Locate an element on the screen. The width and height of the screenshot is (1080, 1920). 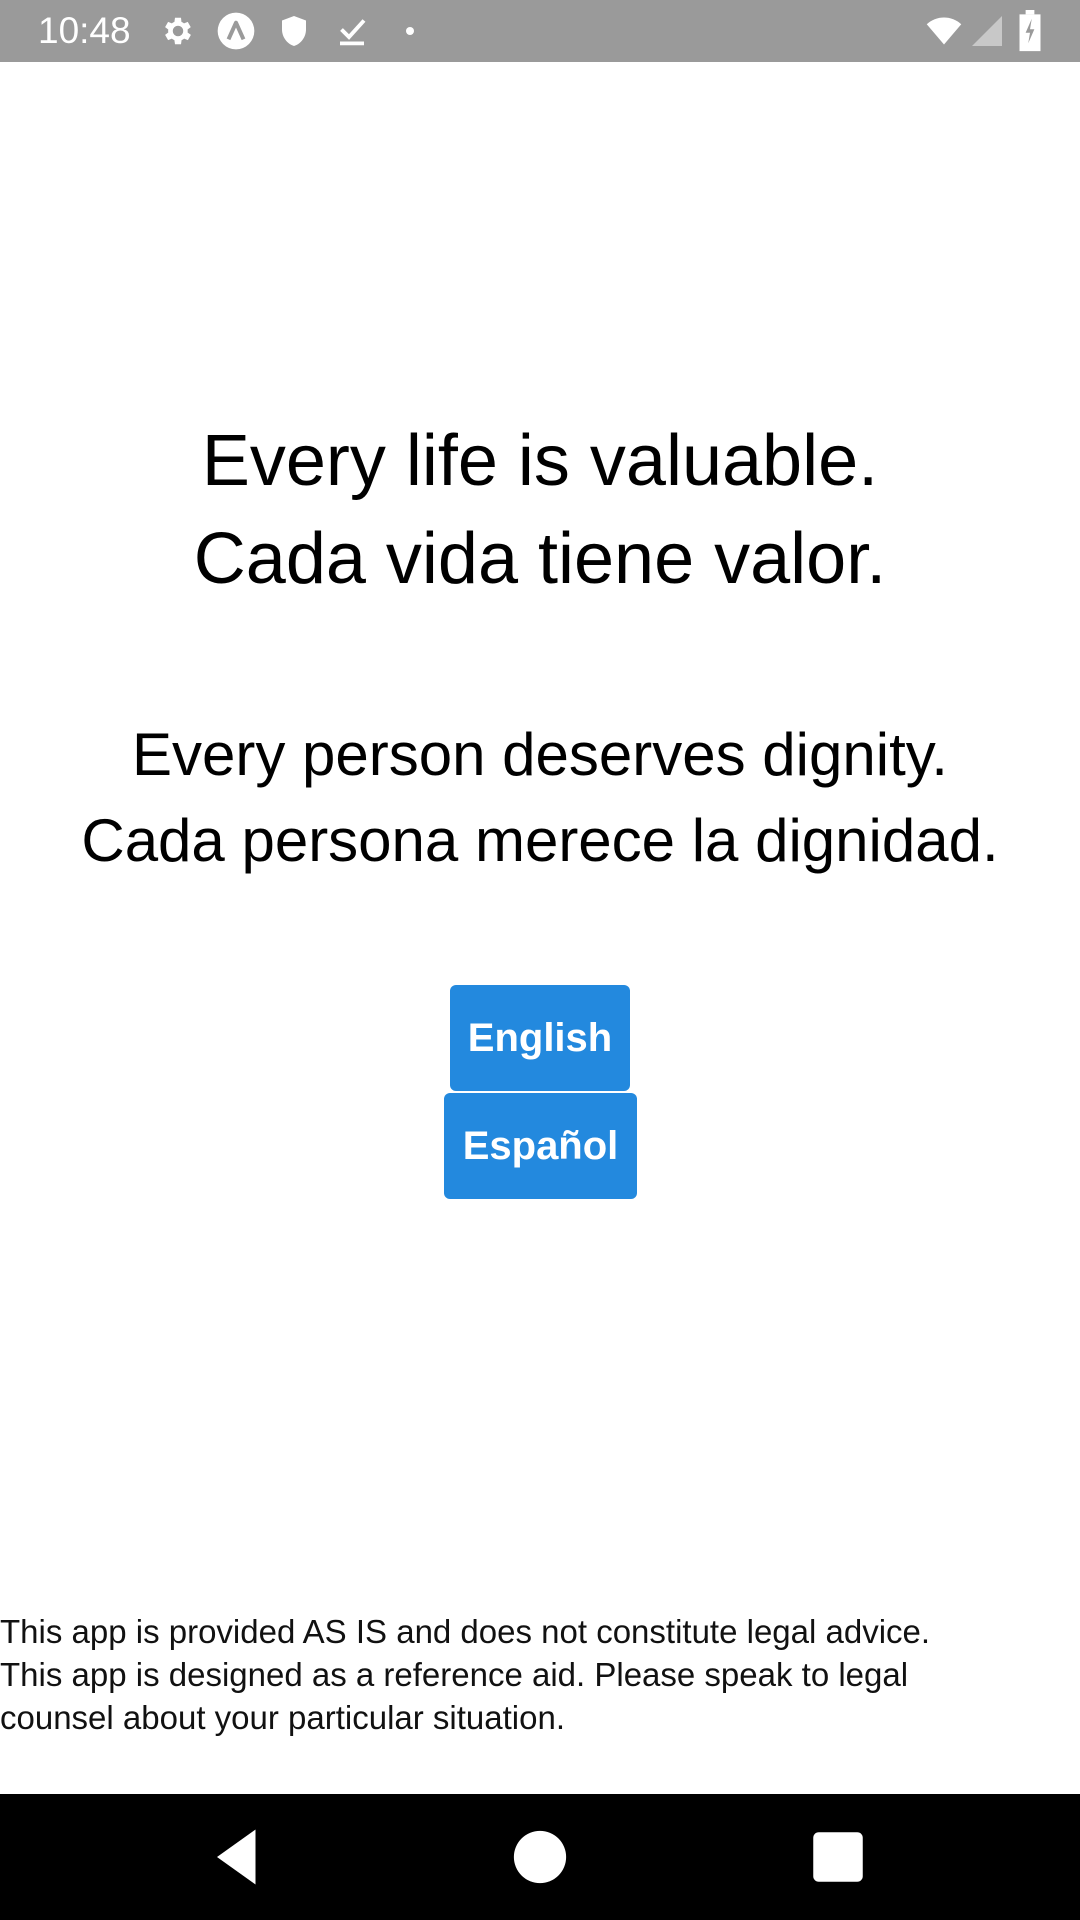
status-time: 10:48 is located at coordinates (84, 30).